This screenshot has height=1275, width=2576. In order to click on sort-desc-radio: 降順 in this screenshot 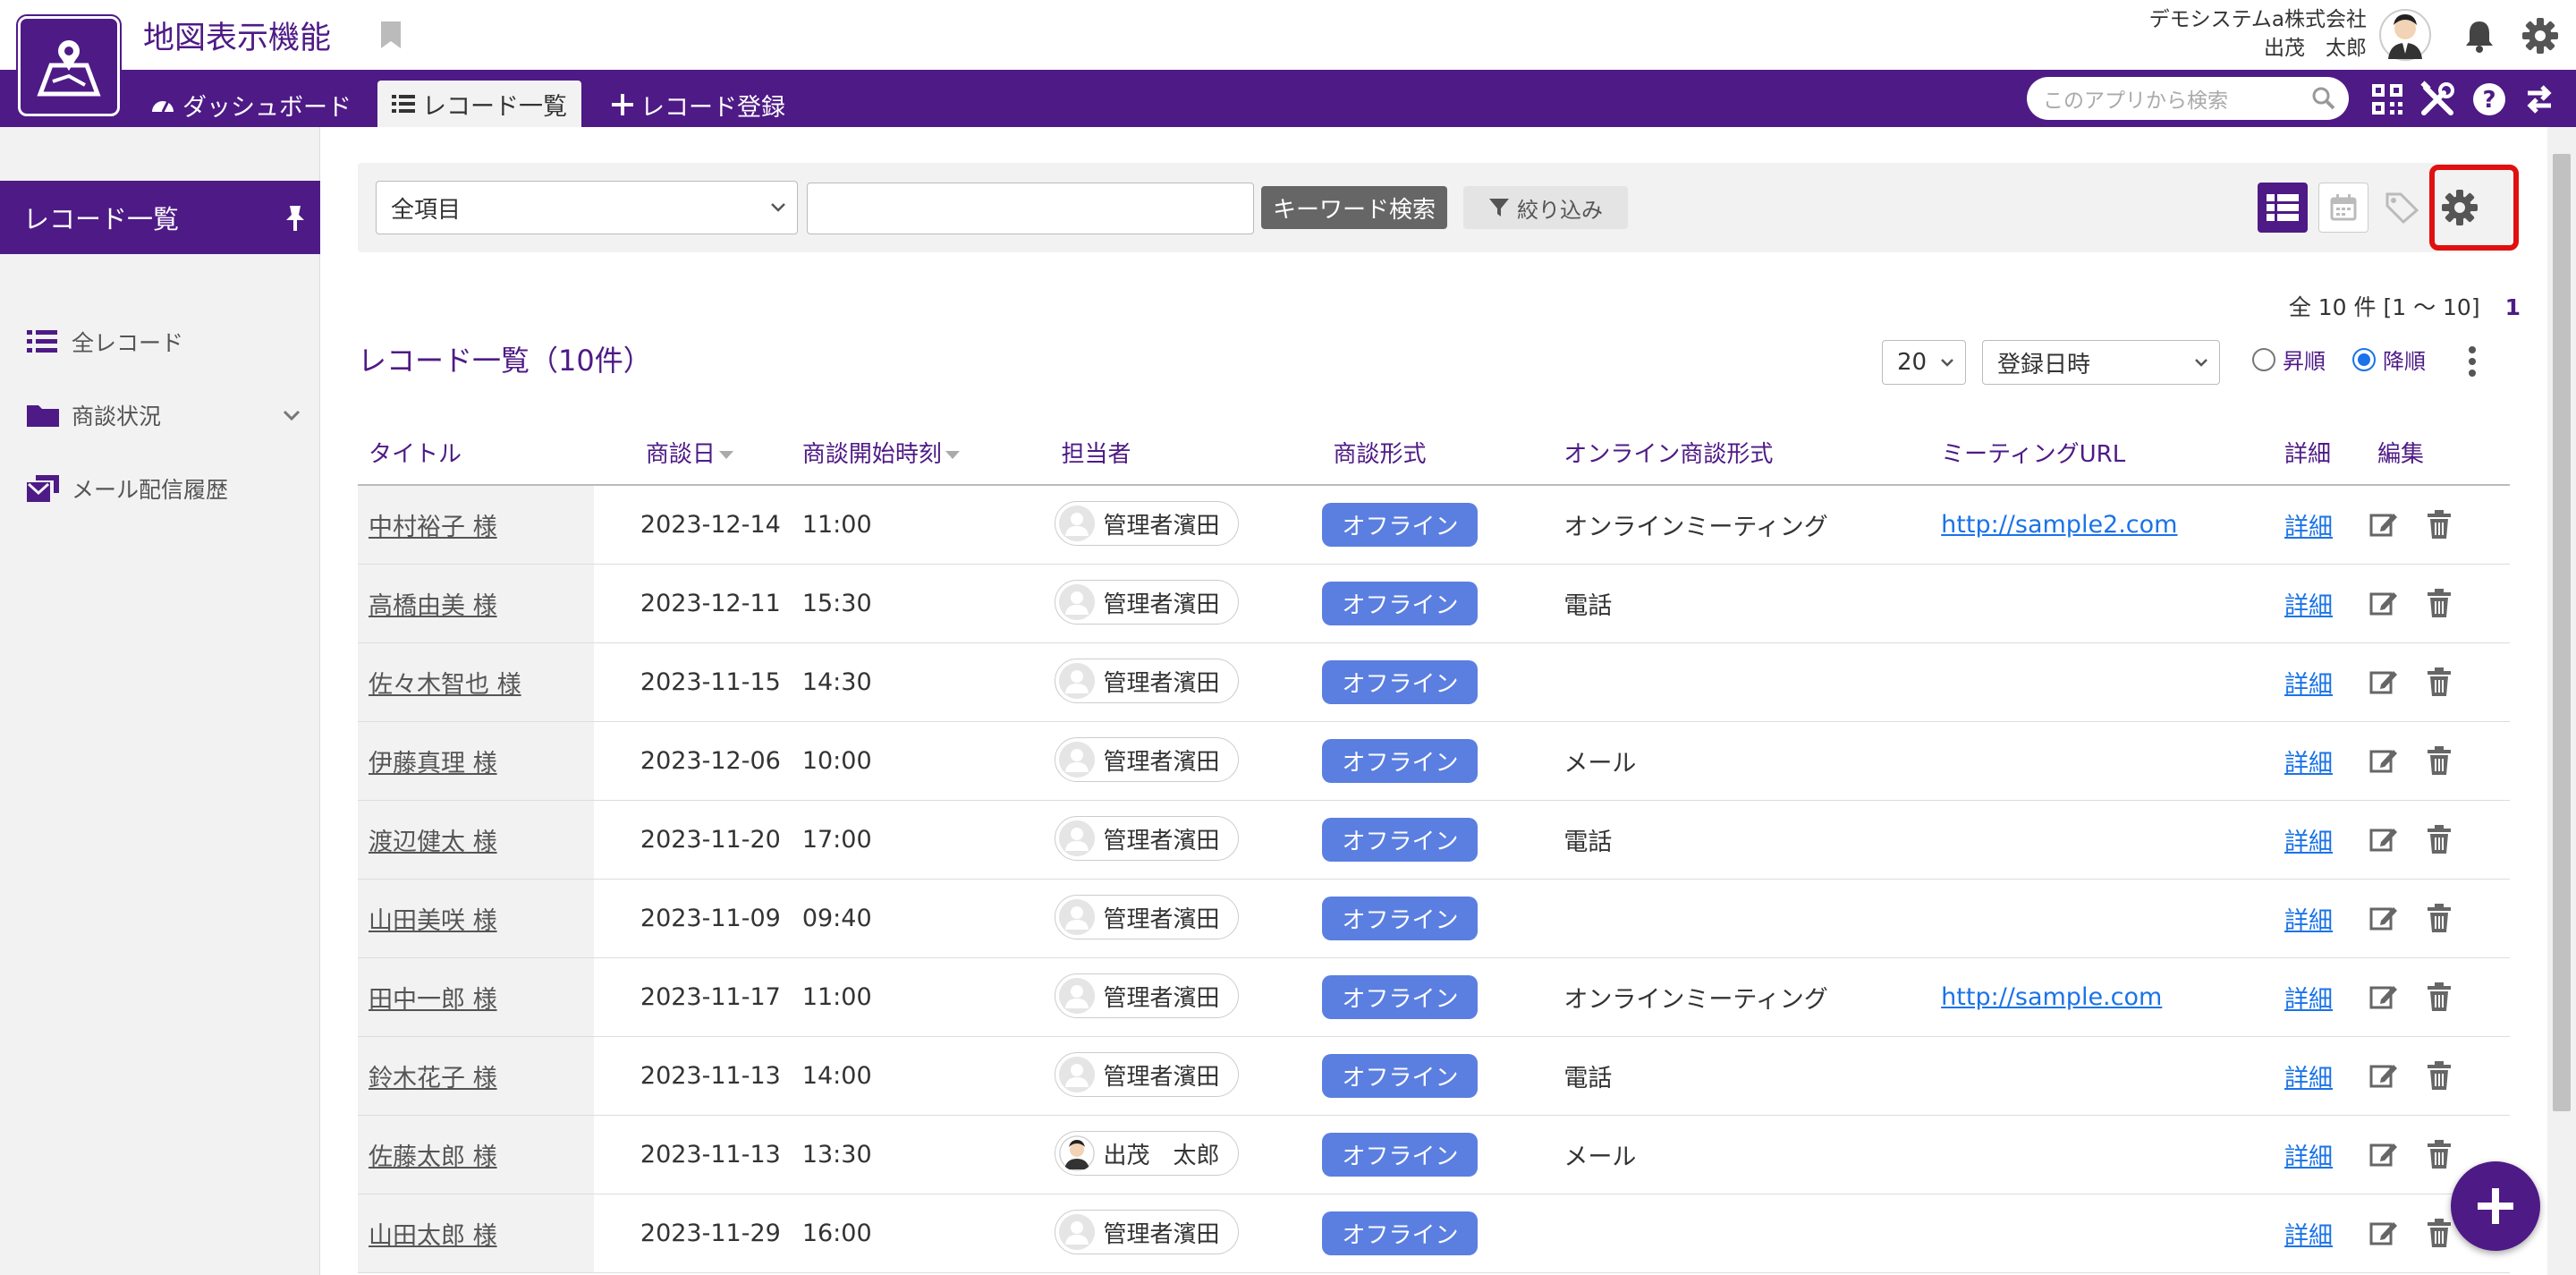, I will do `click(2389, 359)`.